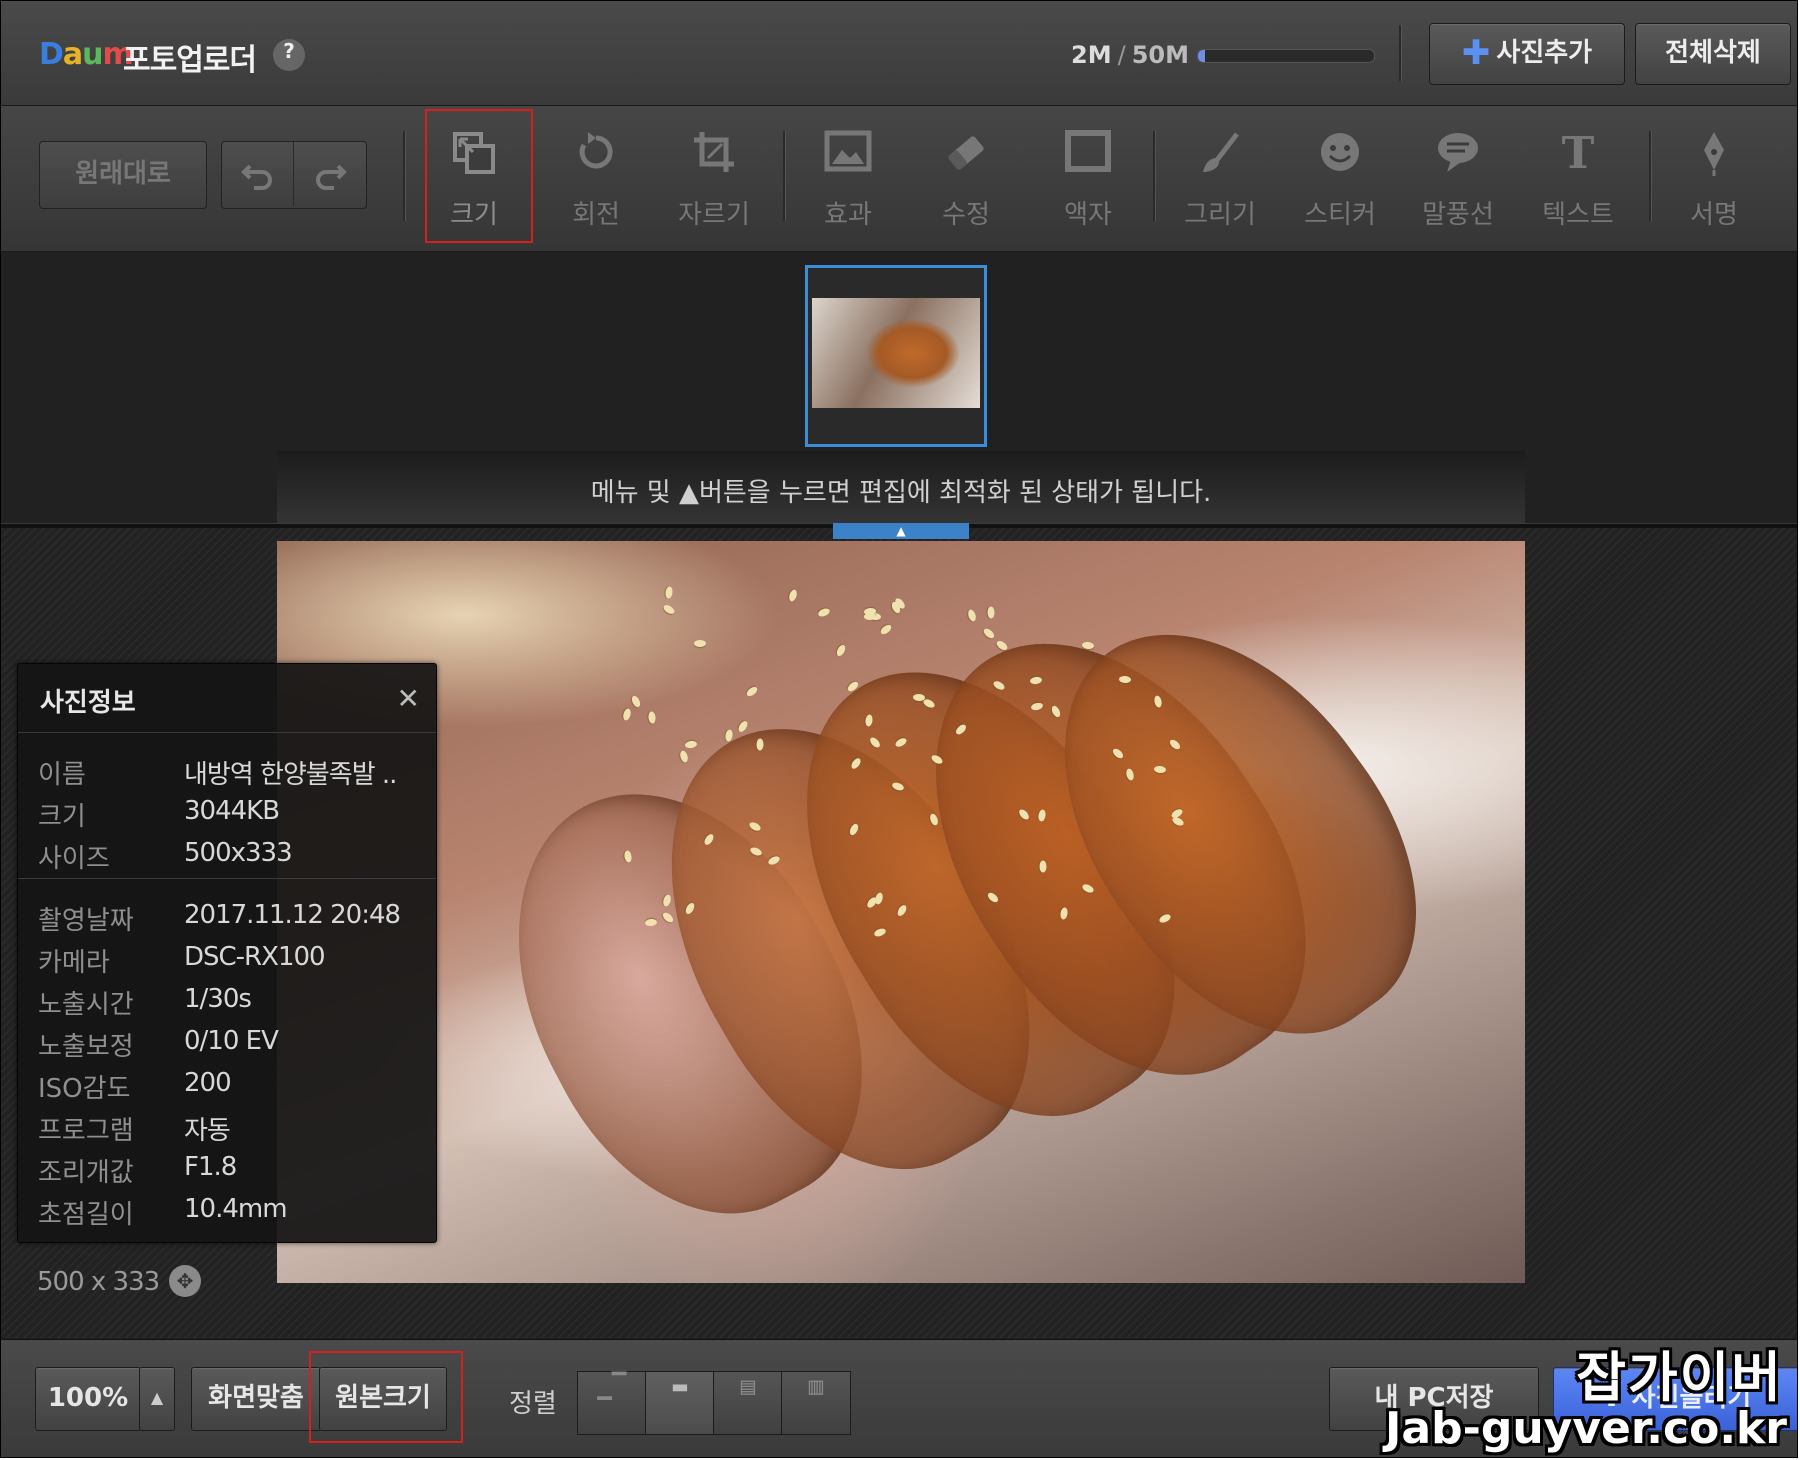 The height and width of the screenshot is (1460, 1800). I want to click on undo-redo-group, so click(294, 175).